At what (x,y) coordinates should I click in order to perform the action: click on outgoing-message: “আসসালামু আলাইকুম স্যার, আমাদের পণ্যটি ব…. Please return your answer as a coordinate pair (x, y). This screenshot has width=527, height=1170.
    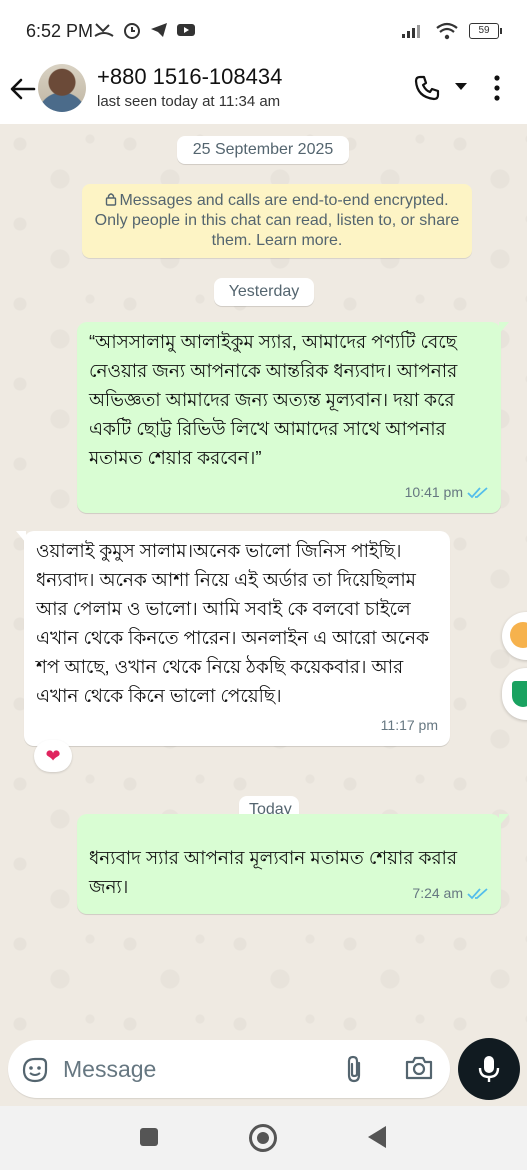
    Looking at the image, I should click on (293, 417).